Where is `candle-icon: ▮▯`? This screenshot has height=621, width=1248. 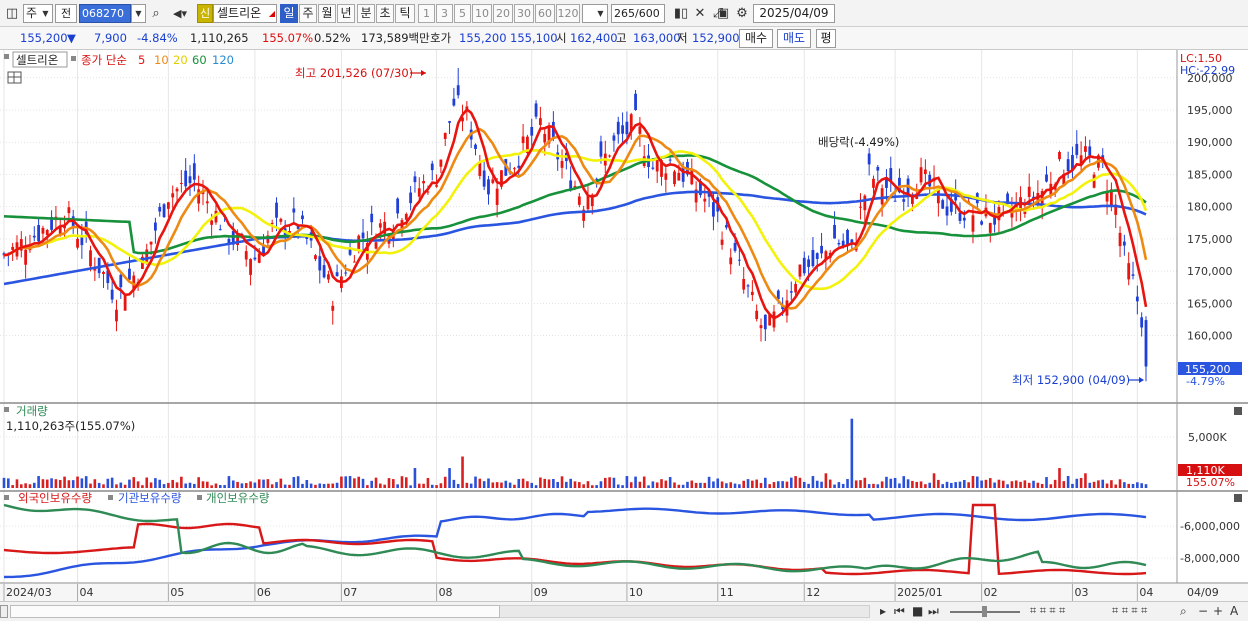 candle-icon: ▮▯ is located at coordinates (681, 13).